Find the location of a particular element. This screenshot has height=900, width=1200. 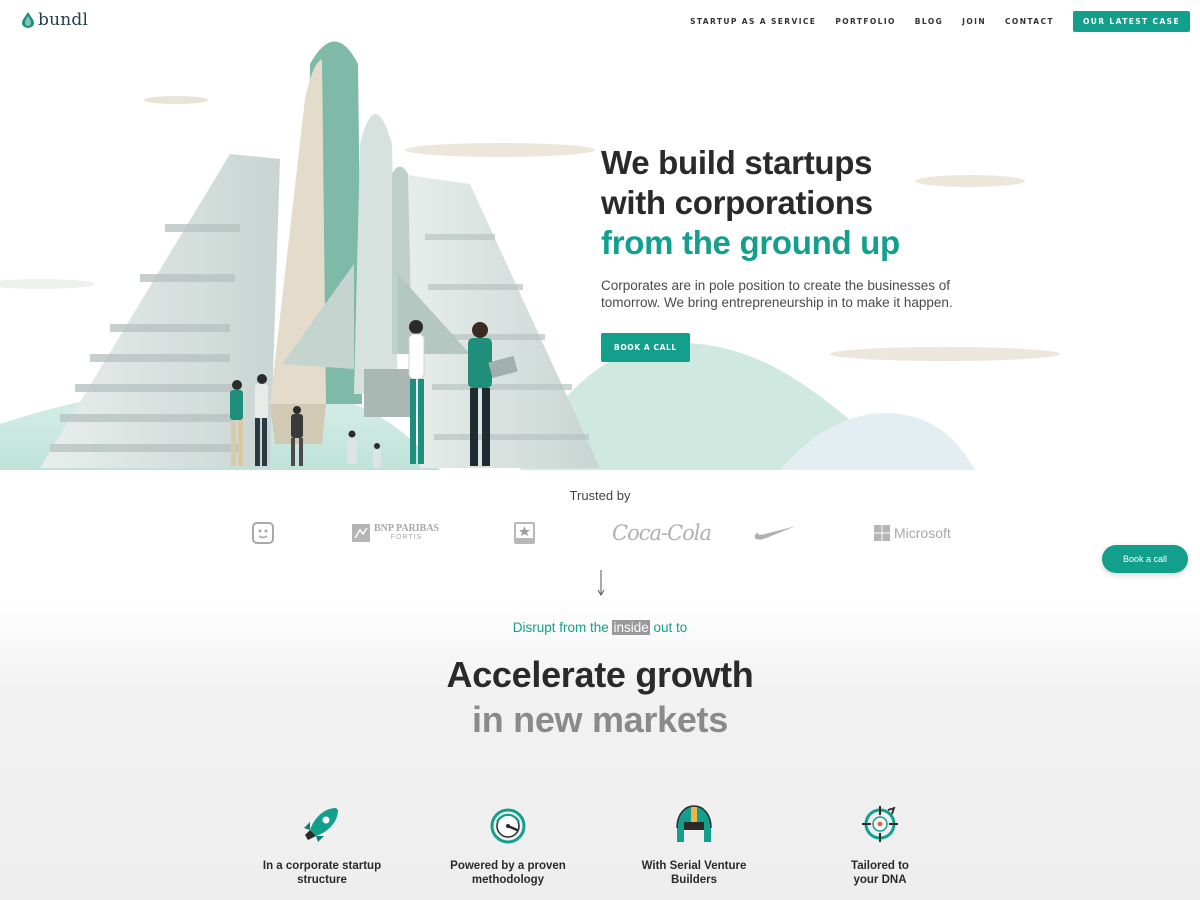

fortis-text: FORTIS is located at coordinates (406, 537).